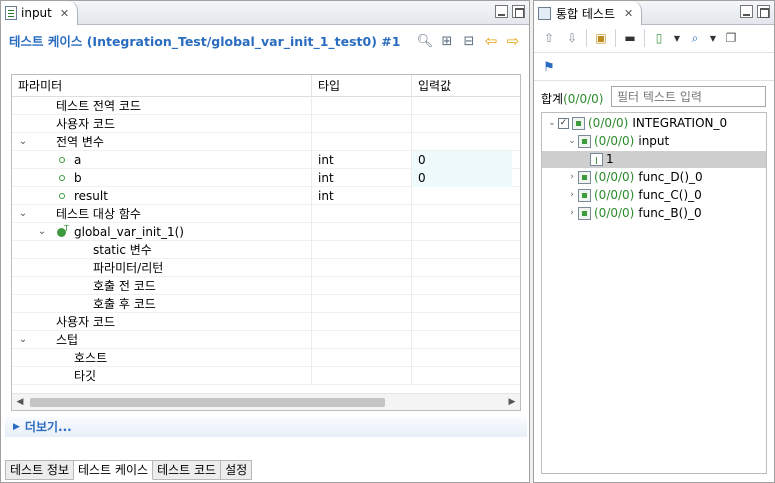 Image resolution: width=775 pixels, height=483 pixels. What do you see at coordinates (563, 123) in the screenshot?
I see `checkbox: ✓` at bounding box center [563, 123].